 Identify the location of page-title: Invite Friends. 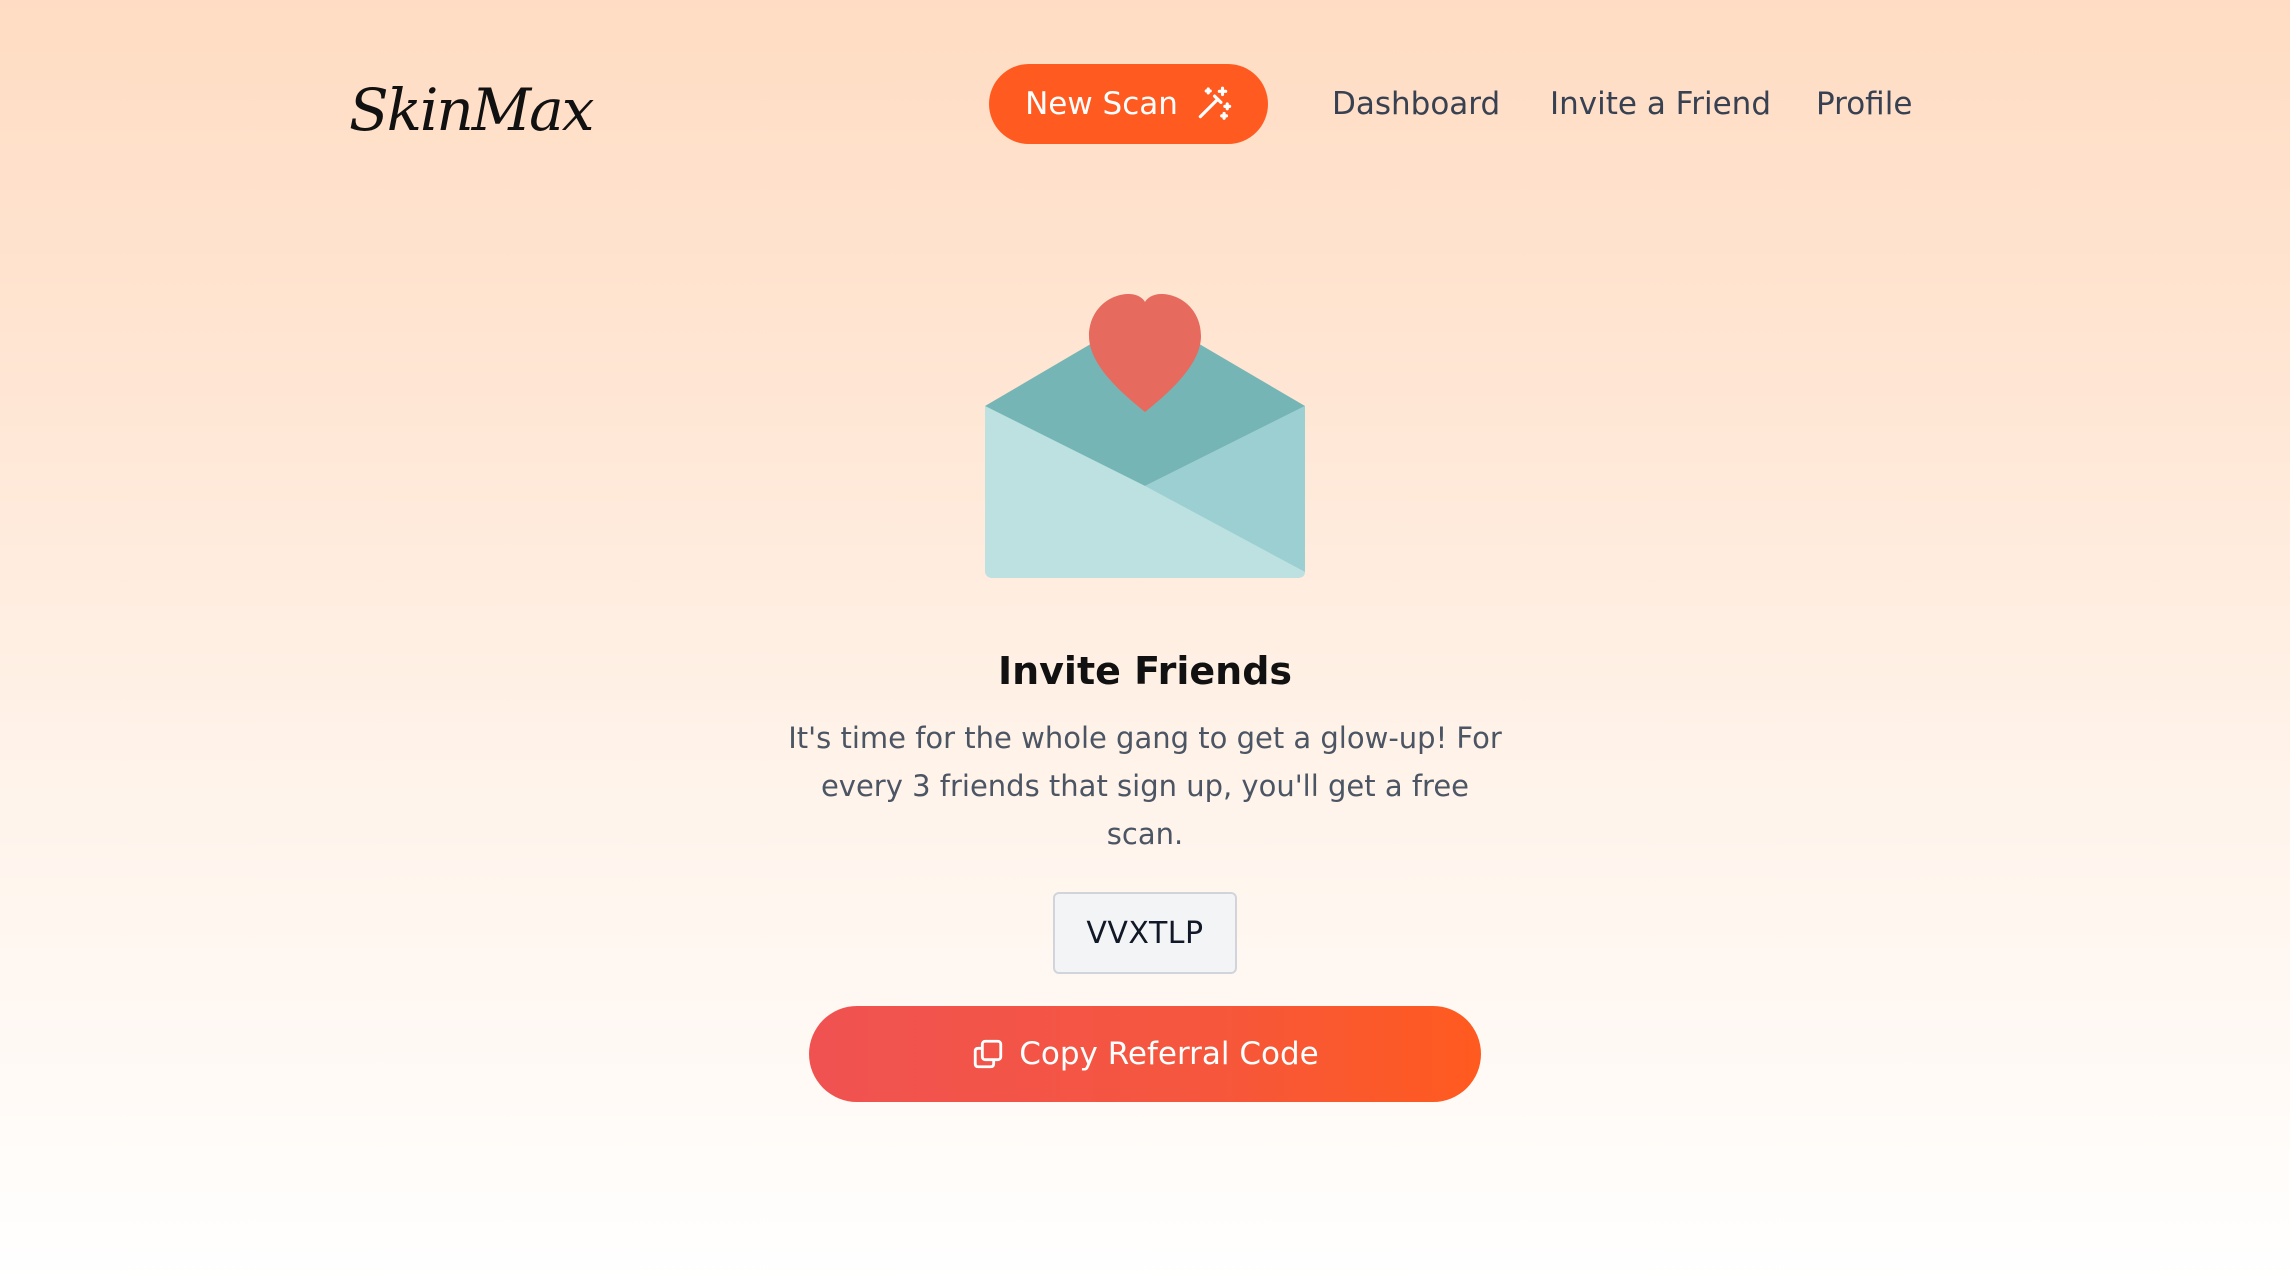
(1145, 671).